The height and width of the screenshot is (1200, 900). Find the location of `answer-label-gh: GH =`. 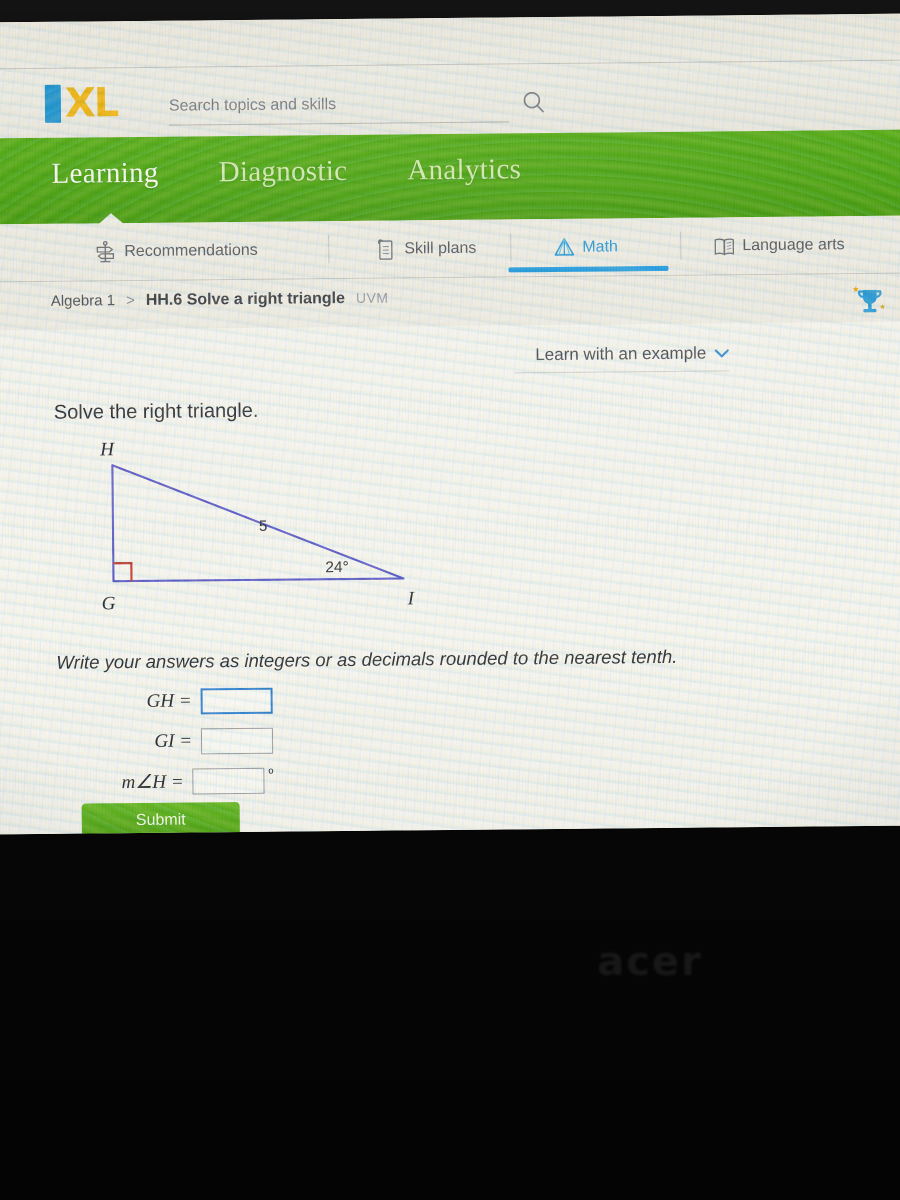

answer-label-gh: GH = is located at coordinates (169, 701).